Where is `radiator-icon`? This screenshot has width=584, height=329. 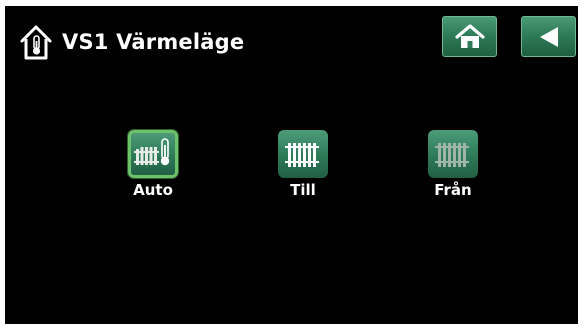
radiator-icon is located at coordinates (302, 155).